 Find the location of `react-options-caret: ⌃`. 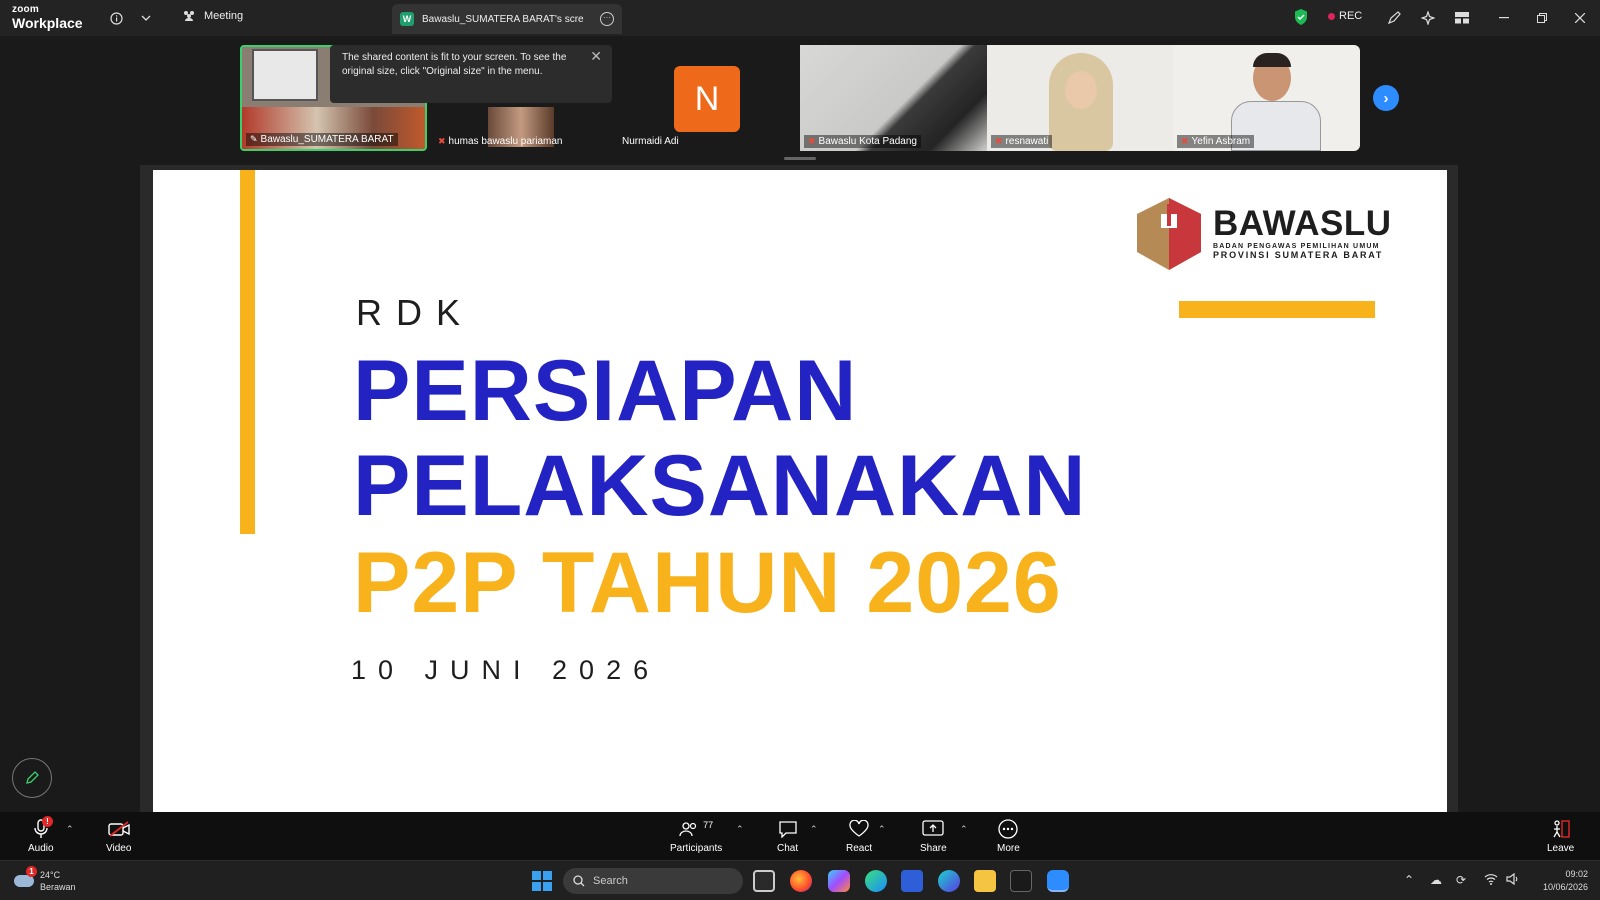

react-options-caret: ⌃ is located at coordinates (882, 829).